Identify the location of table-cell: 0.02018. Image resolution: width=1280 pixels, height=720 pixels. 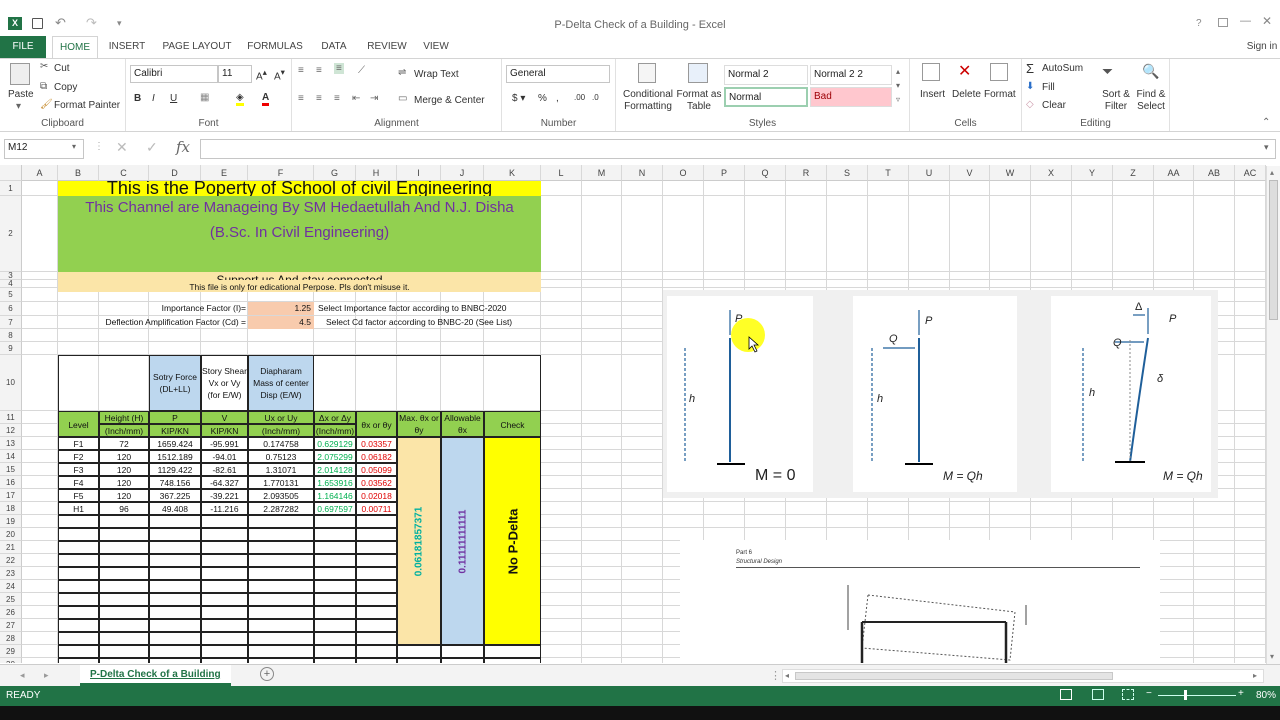
(376, 495).